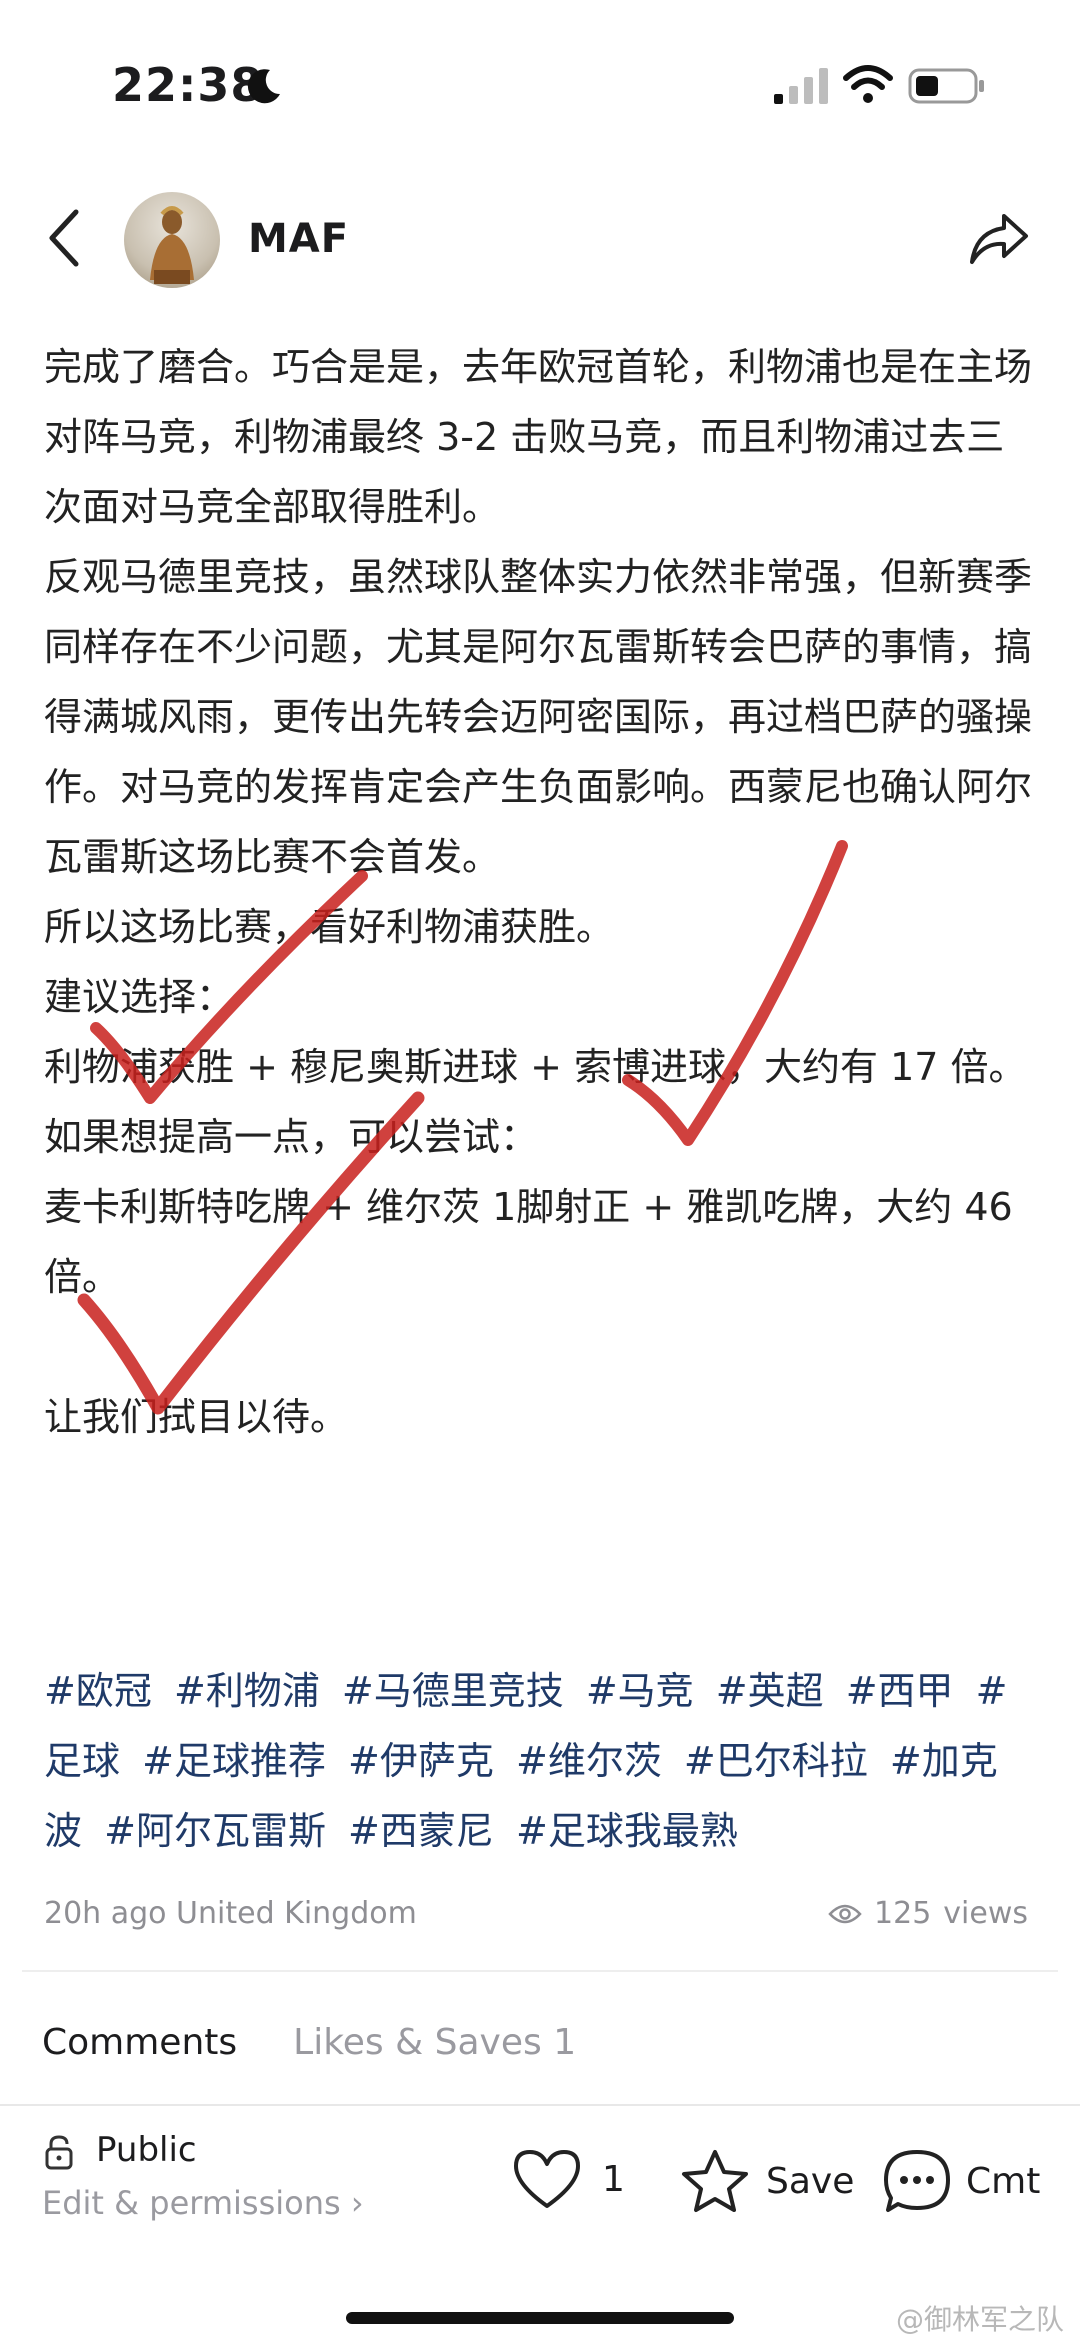 The width and height of the screenshot is (1080, 2348). Describe the element at coordinates (540, 2318) in the screenshot. I see `home-indicator` at that location.